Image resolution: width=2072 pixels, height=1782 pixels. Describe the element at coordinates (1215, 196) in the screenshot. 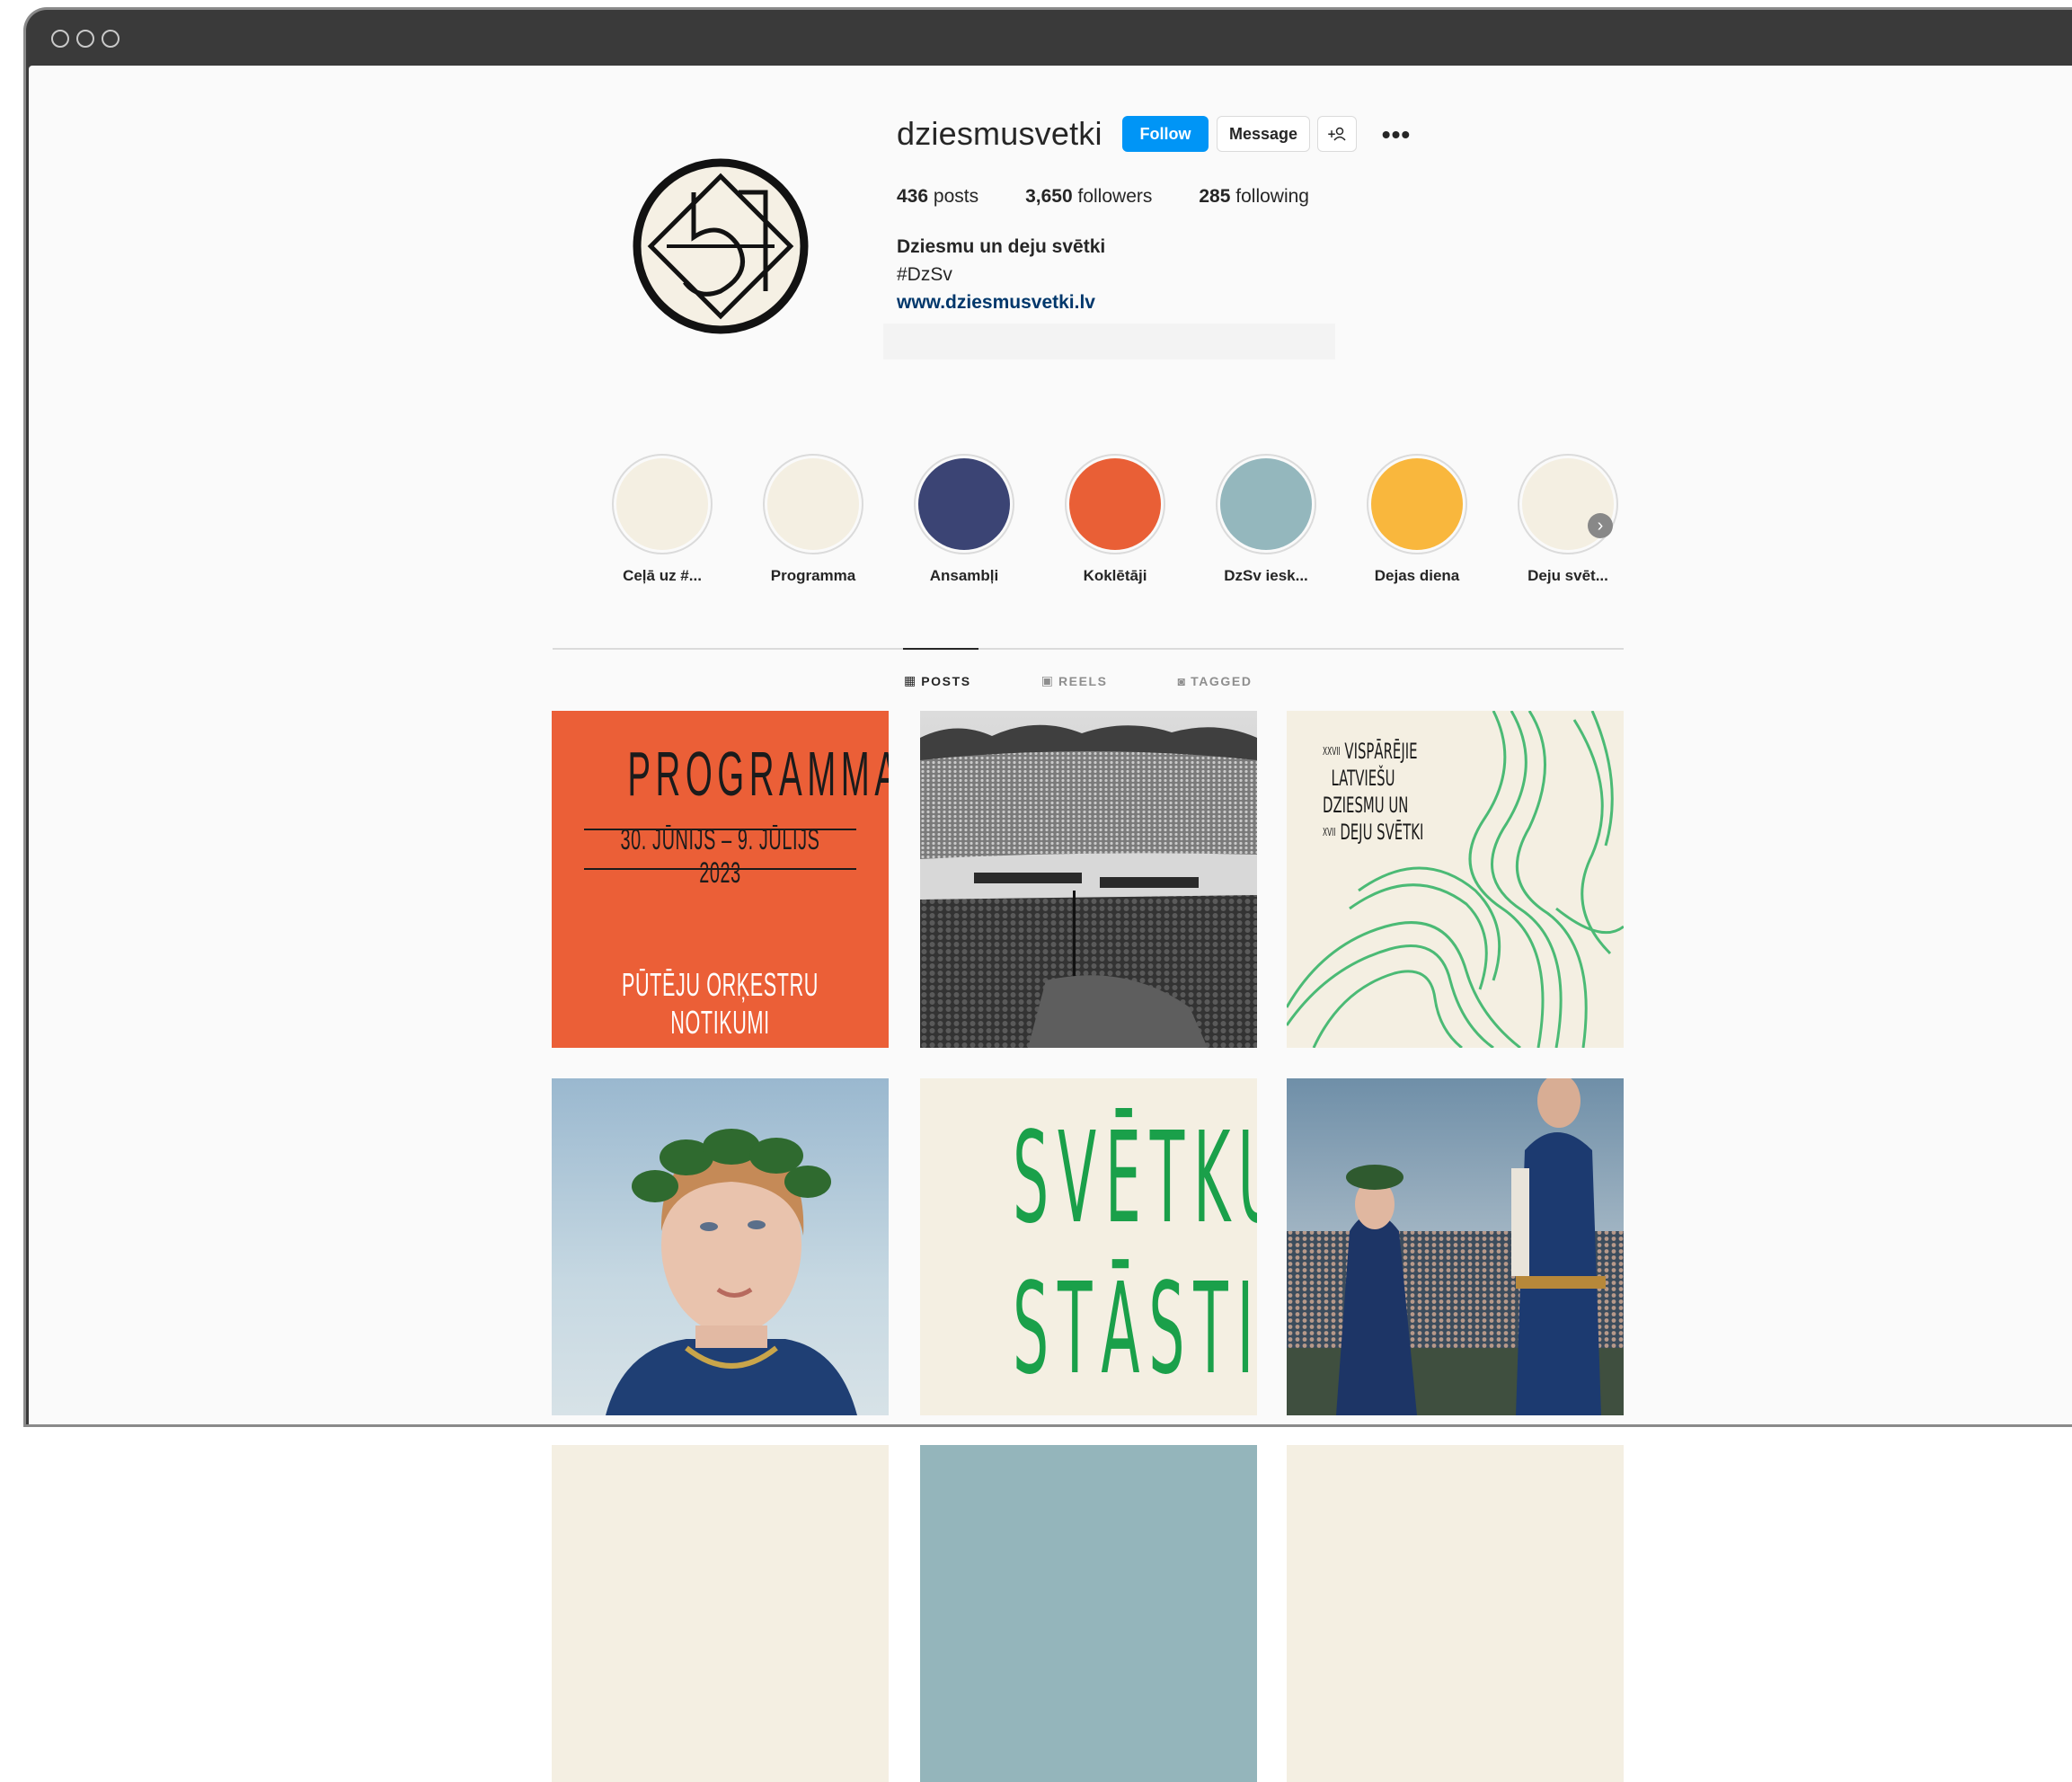

I see `following-count: 285` at that location.